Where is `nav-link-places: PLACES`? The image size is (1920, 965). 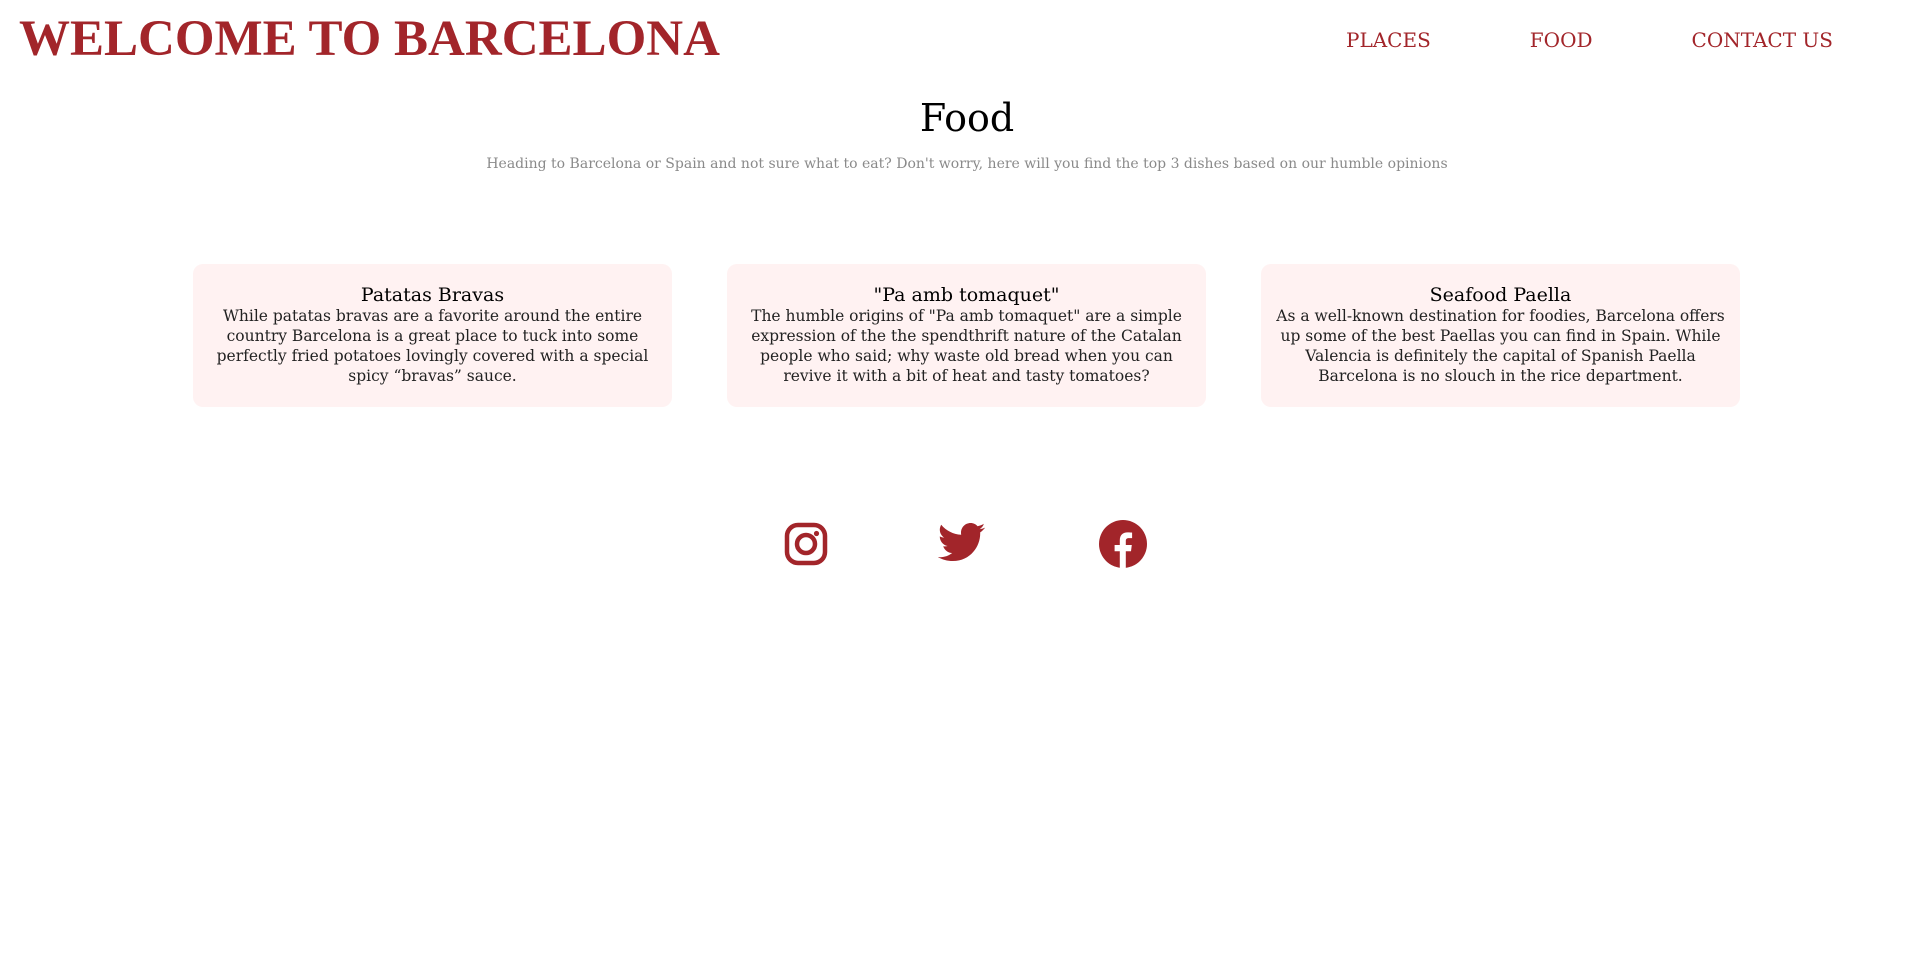 nav-link-places: PLACES is located at coordinates (1388, 40).